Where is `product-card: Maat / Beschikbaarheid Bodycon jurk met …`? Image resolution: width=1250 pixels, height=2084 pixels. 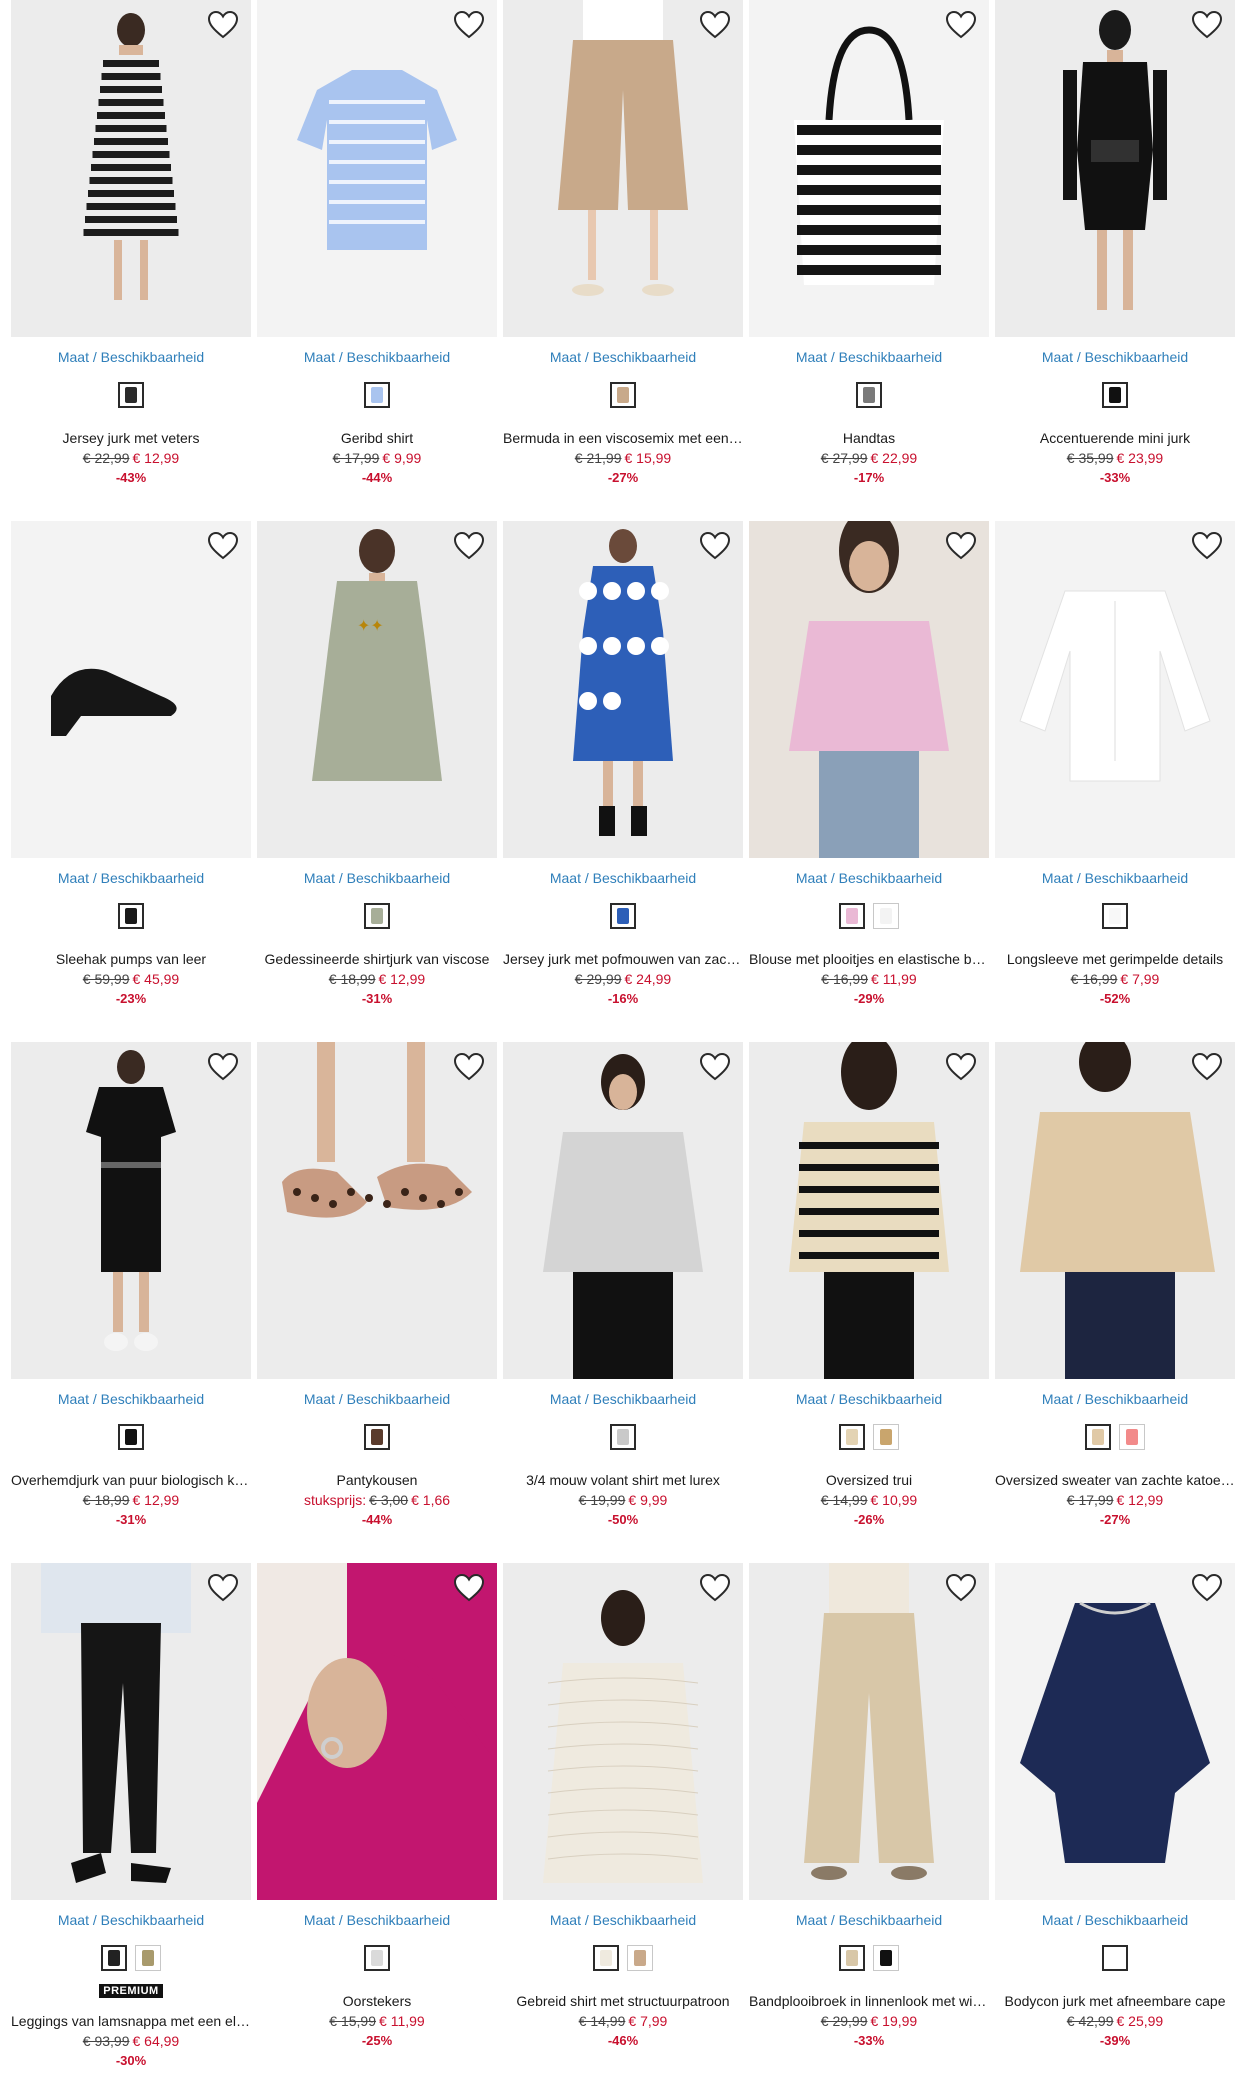 product-card: Maat / Beschikbaarheid Bodycon jurk met … is located at coordinates (1115, 1823).